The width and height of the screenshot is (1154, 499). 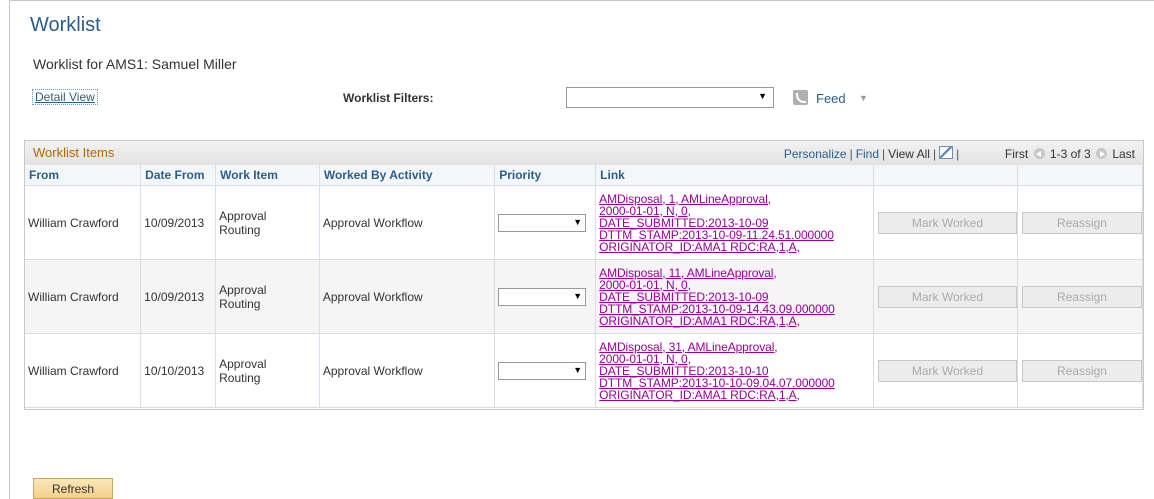 I want to click on grid-title: Worklist Items, so click(x=74, y=152).